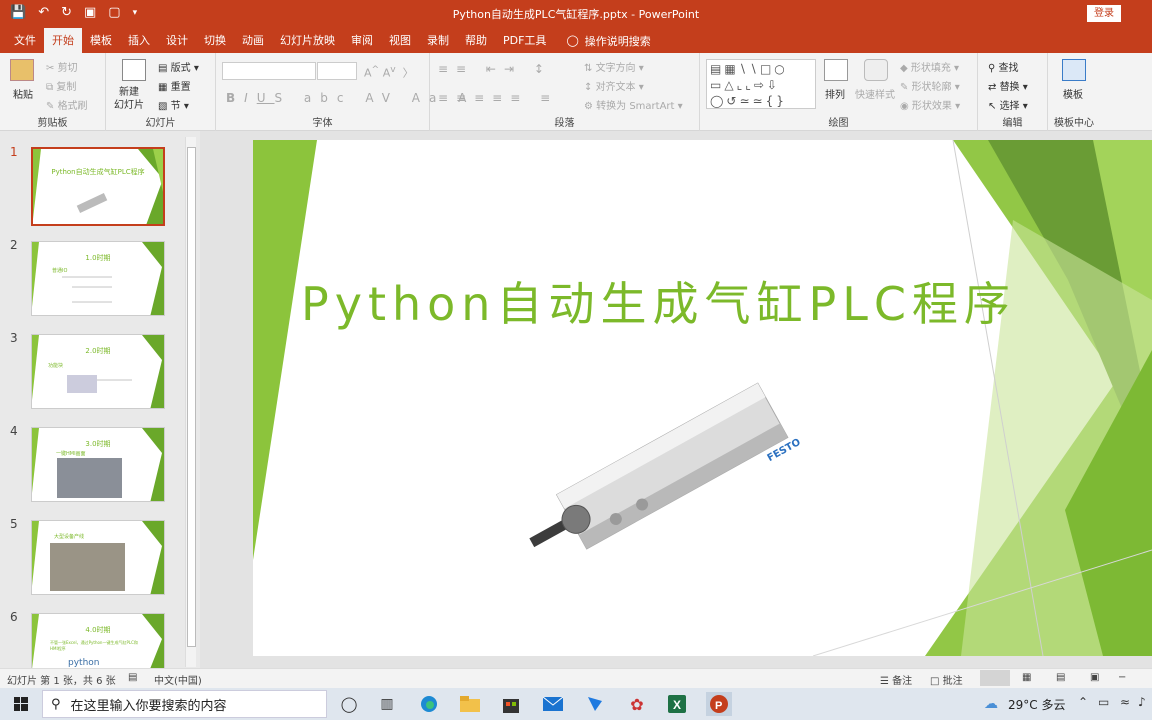 The width and height of the screenshot is (1152, 720). Describe the element at coordinates (139, 40) in the screenshot. I see `tab-insert: 插入` at that location.